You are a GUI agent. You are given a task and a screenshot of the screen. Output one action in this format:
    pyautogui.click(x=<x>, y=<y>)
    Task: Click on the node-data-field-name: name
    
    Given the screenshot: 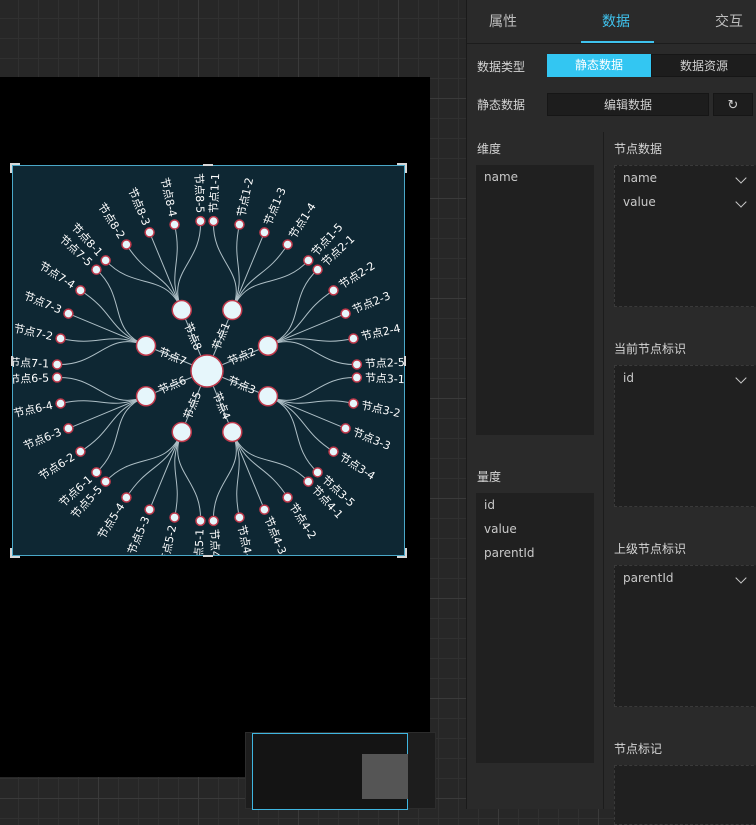 What is the action you would take?
    pyautogui.click(x=640, y=178)
    